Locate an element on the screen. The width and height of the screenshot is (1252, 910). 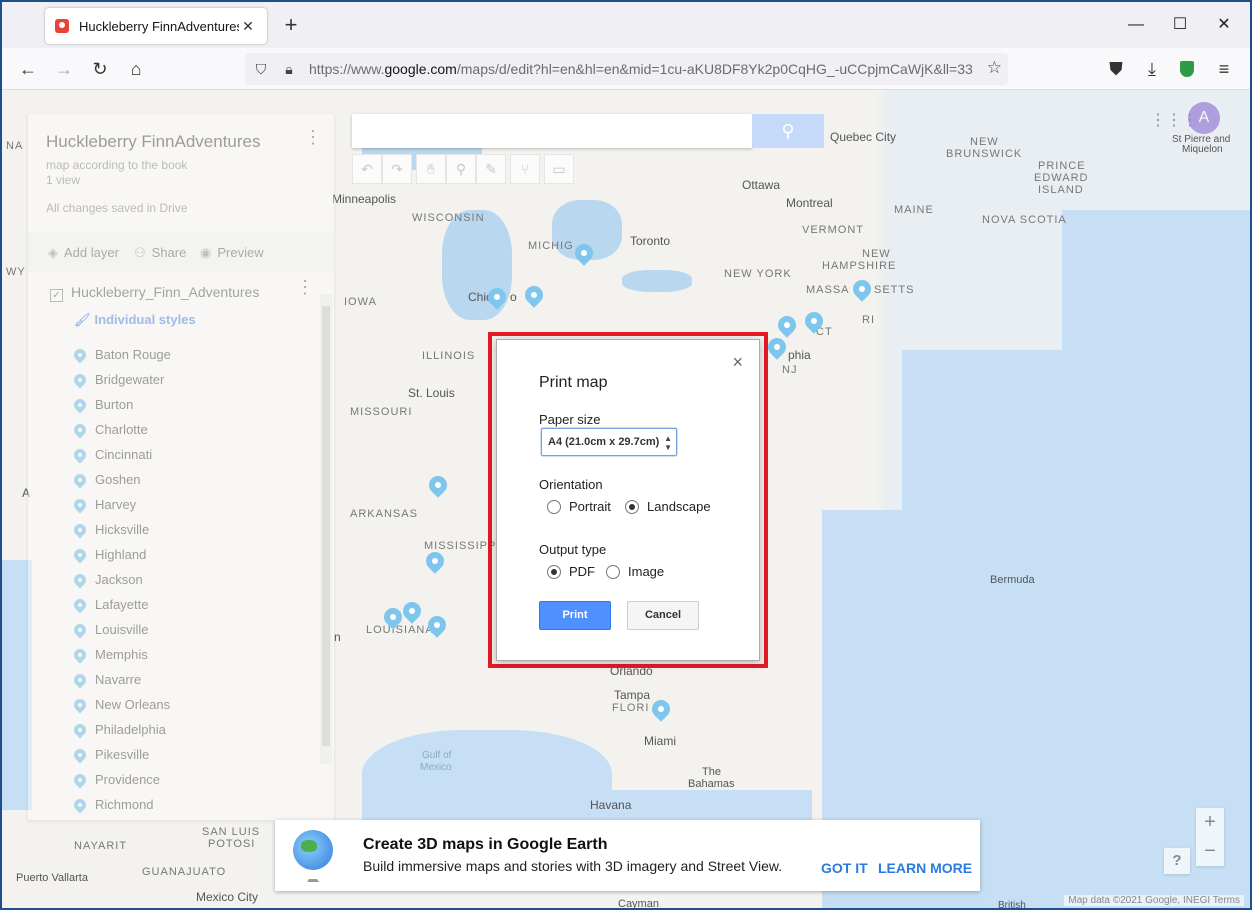
browser-tab: Huckleberry FinnAdventures ✕ is located at coordinates (156, 26).